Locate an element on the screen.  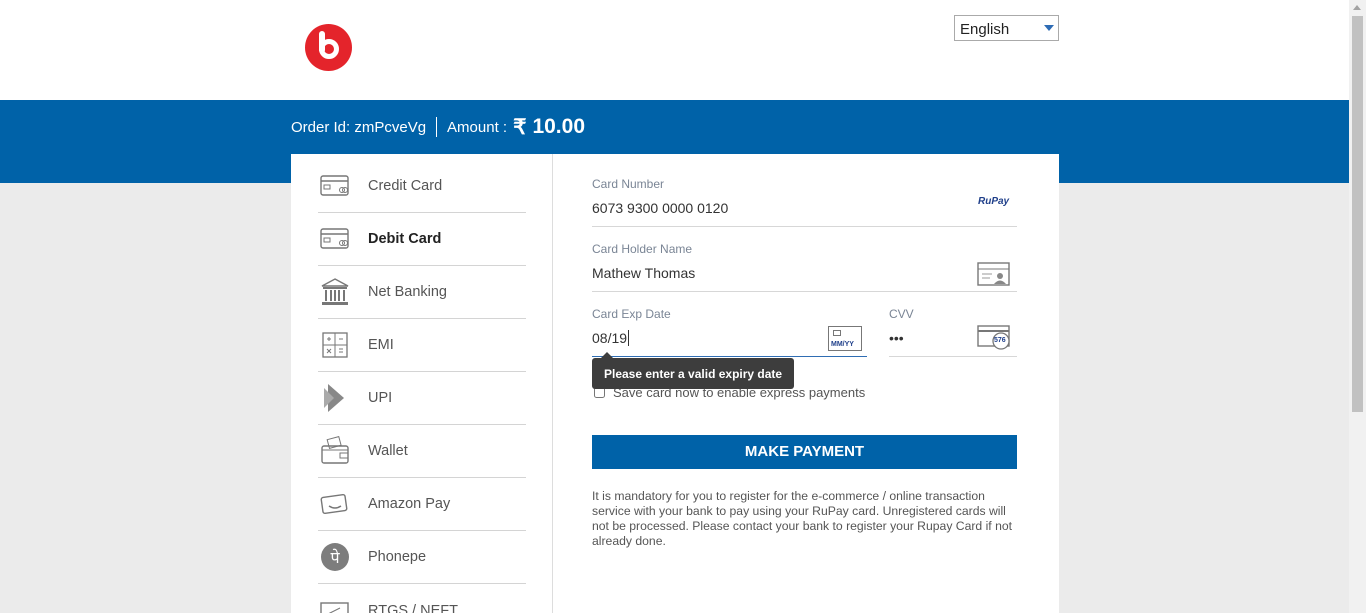
page-scrollbar is located at coordinates (1357, 306).